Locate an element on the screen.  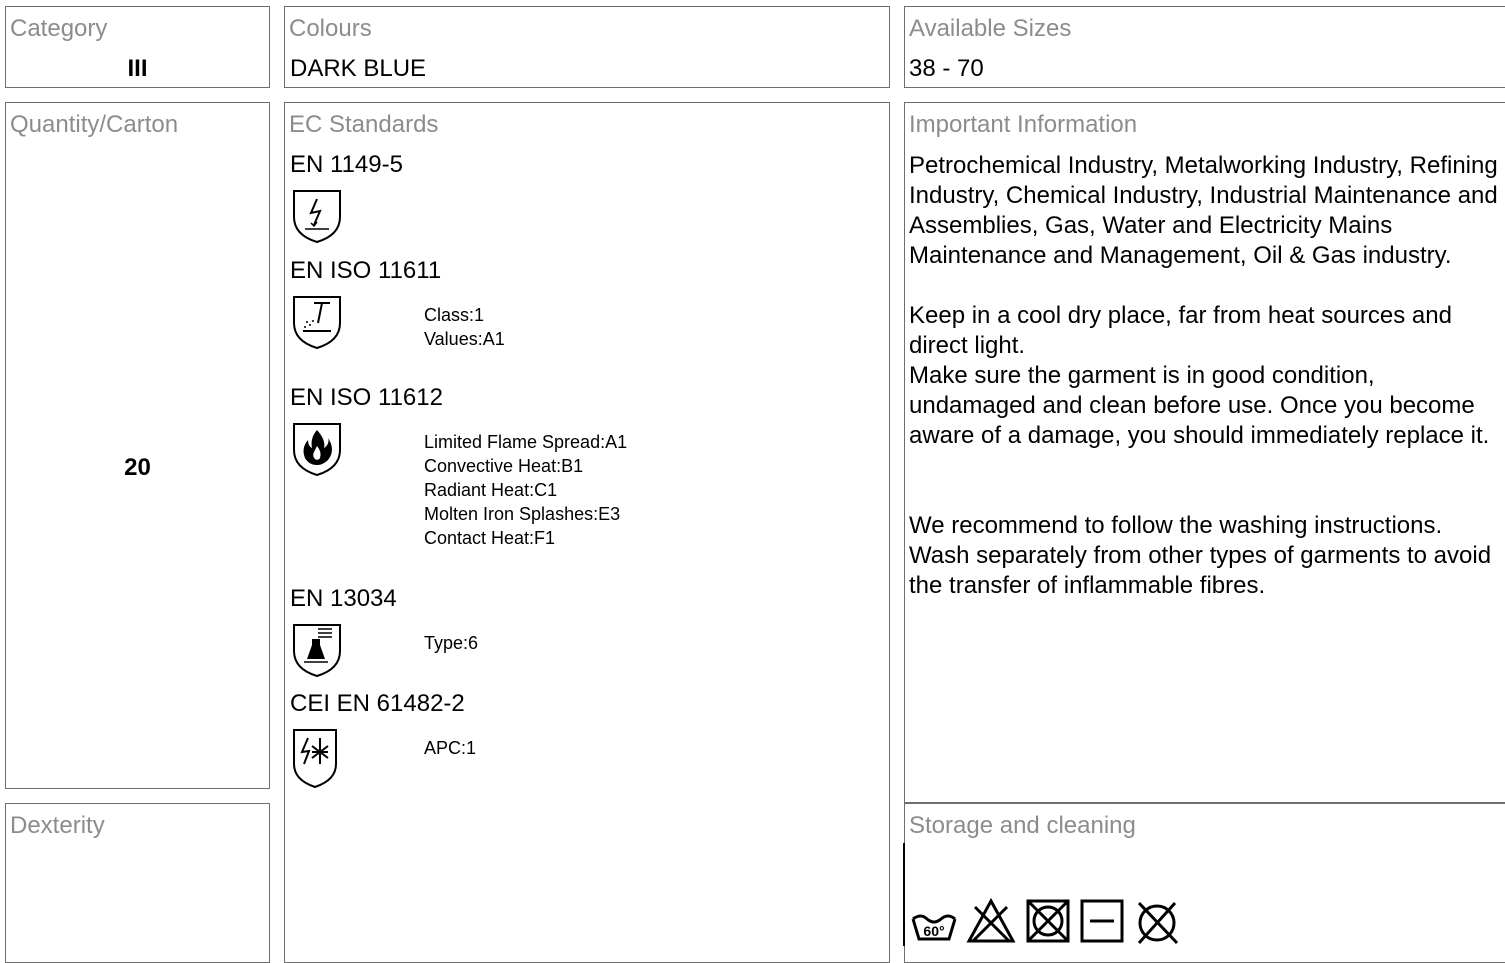
wash-60-icon: 60° is located at coordinates (937, 929).